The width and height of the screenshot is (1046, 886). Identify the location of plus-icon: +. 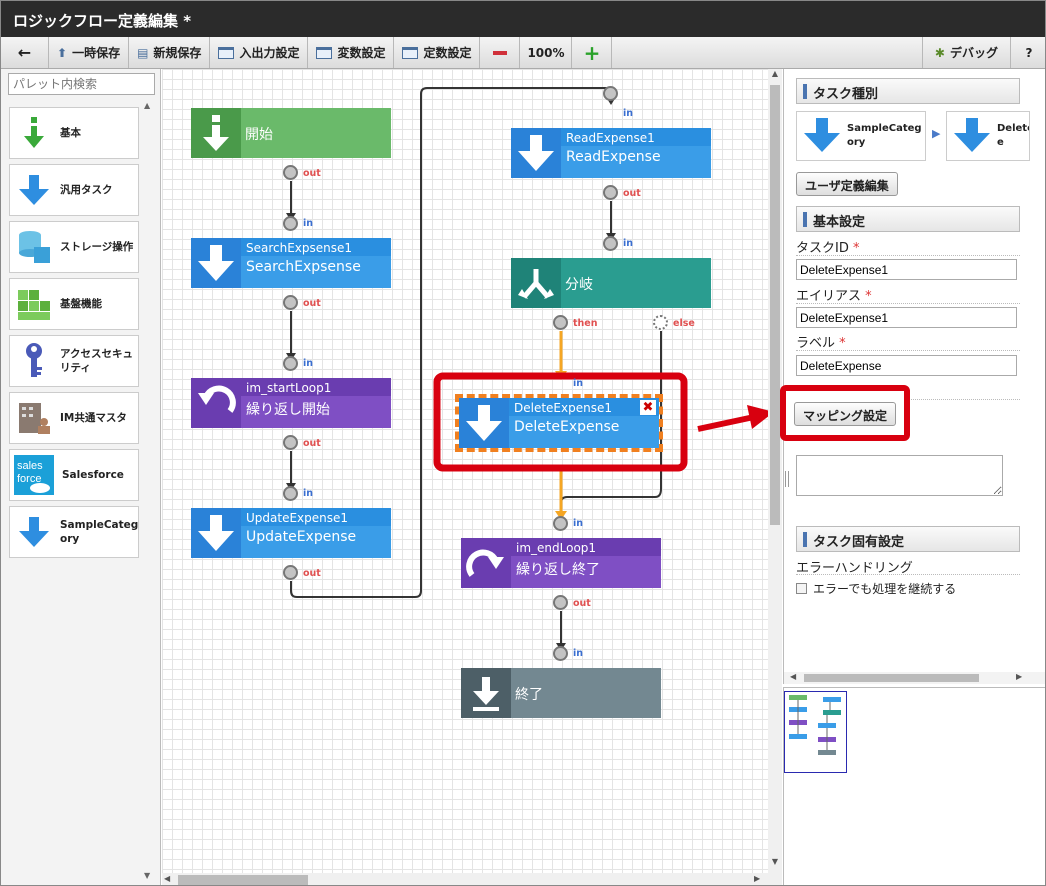
(592, 52).